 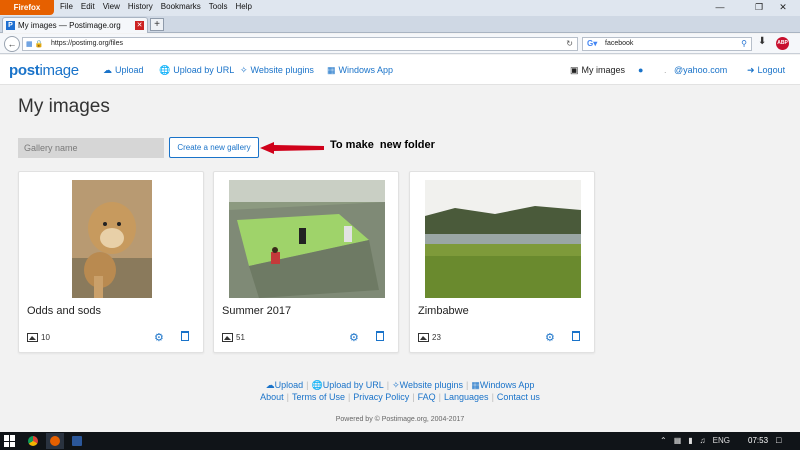 I want to click on image-count: 10, so click(x=38, y=337).